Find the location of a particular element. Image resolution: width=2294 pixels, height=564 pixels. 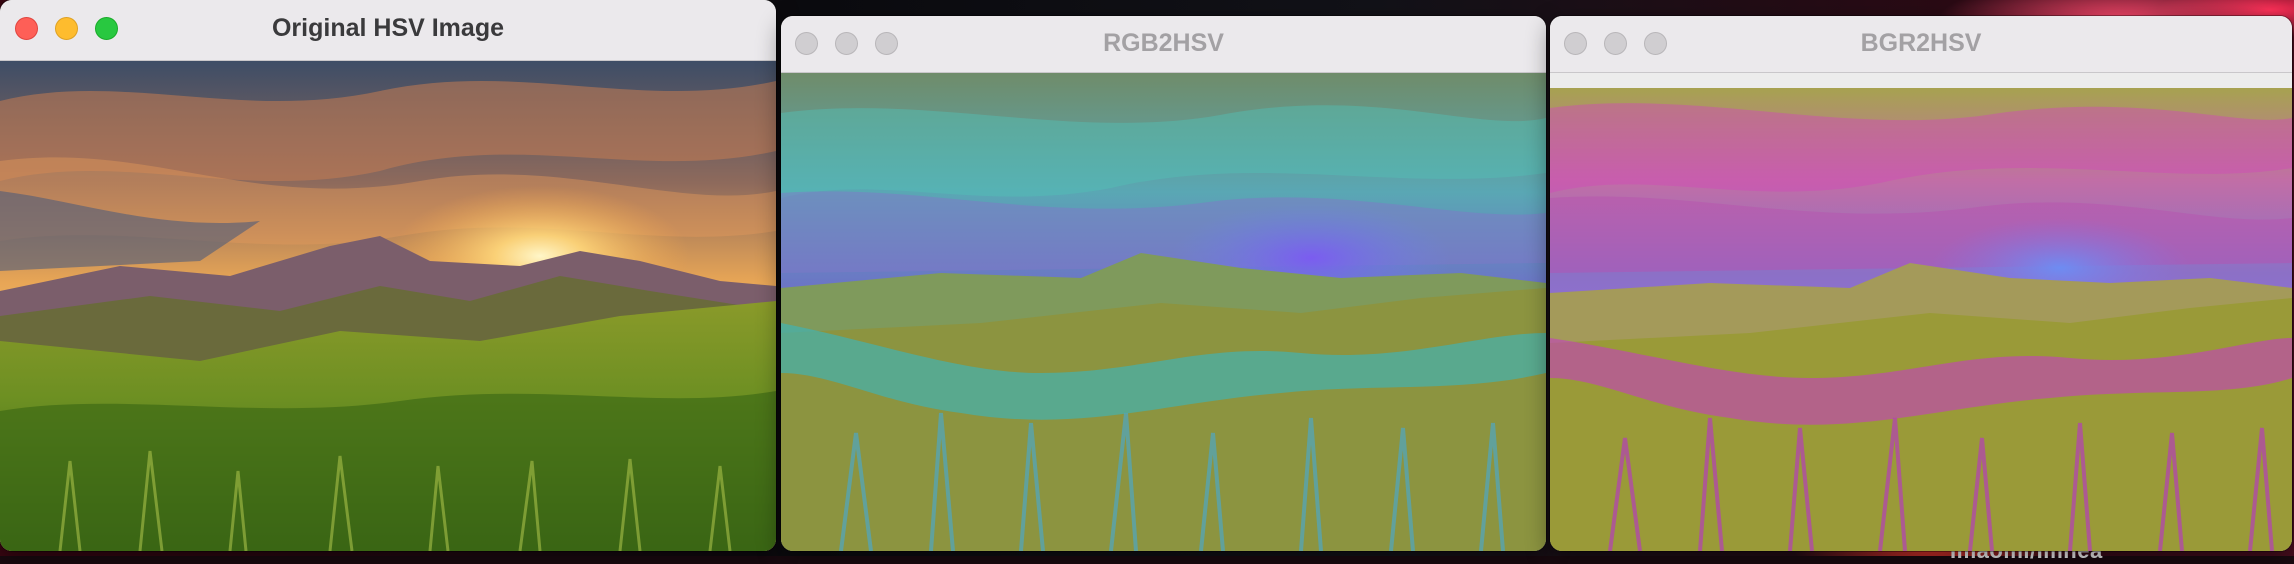

window-title: RGB2HSV is located at coordinates (1163, 43).